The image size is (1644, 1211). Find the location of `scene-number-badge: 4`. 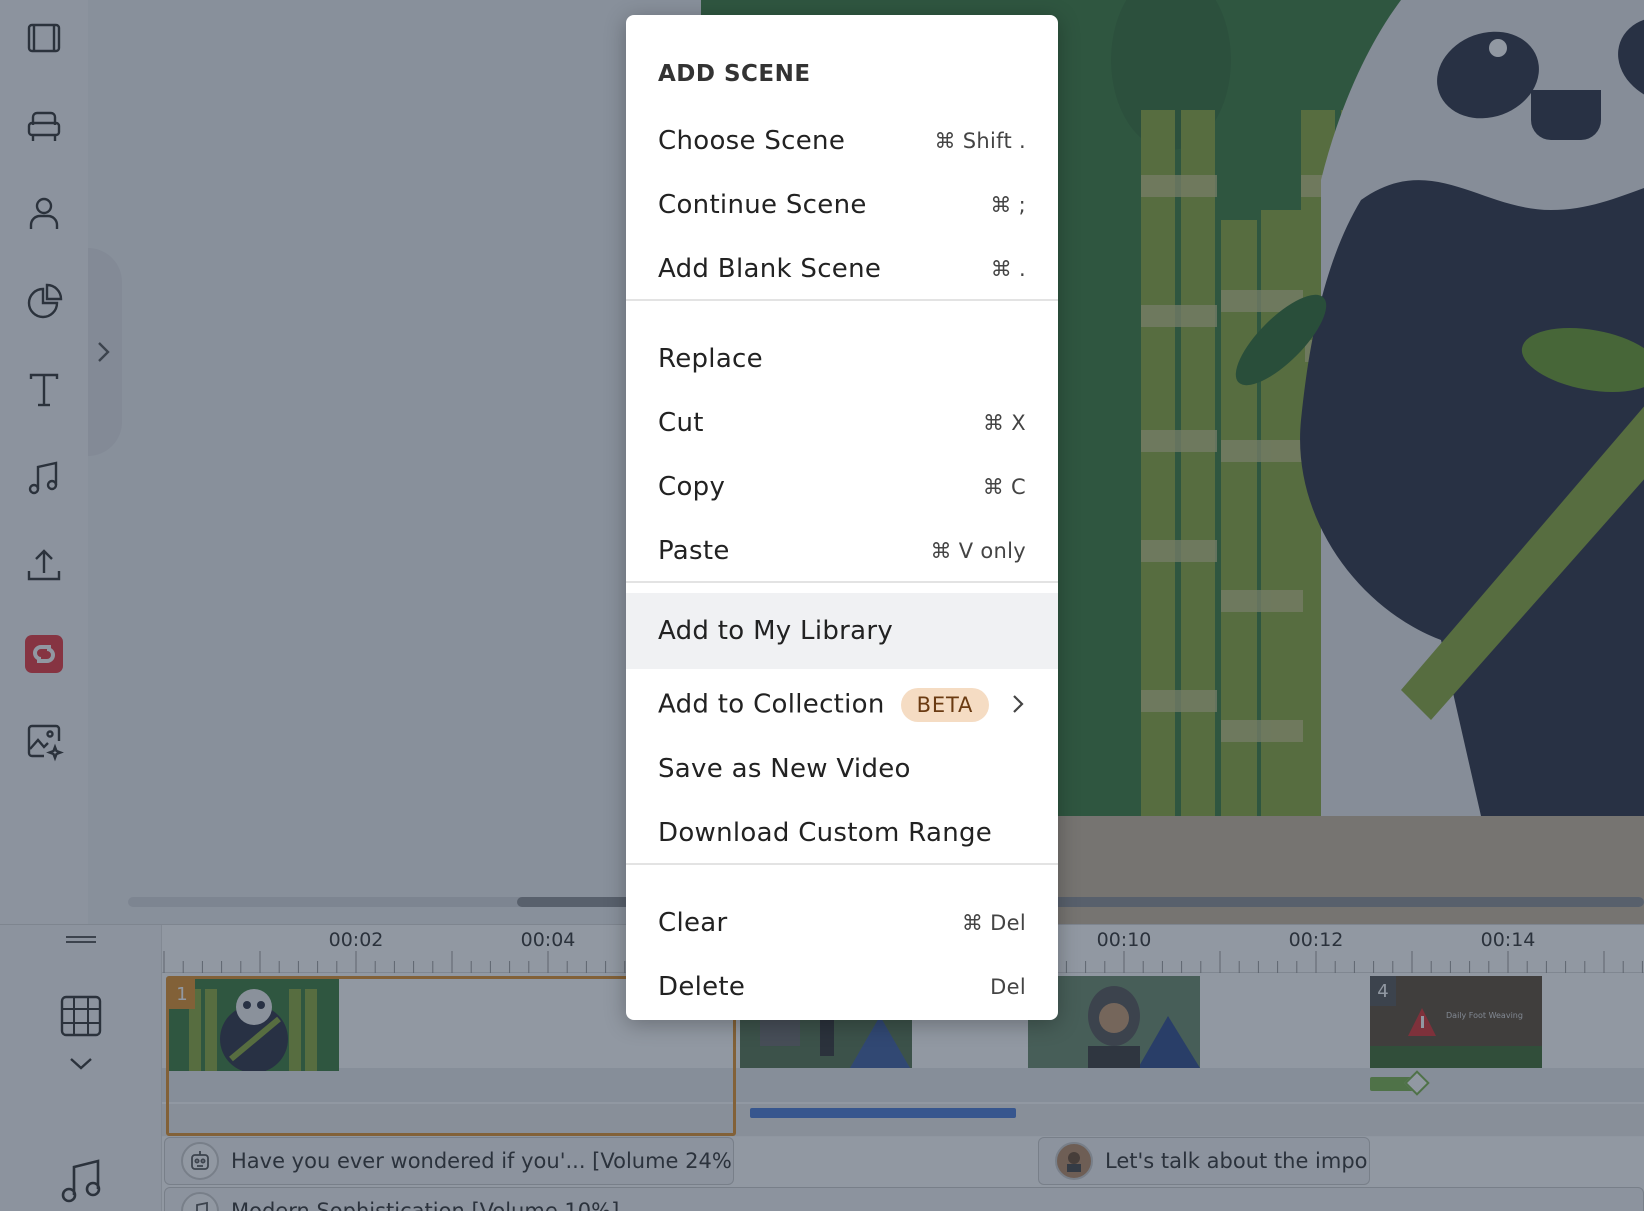

scene-number-badge: 4 is located at coordinates (1383, 991).